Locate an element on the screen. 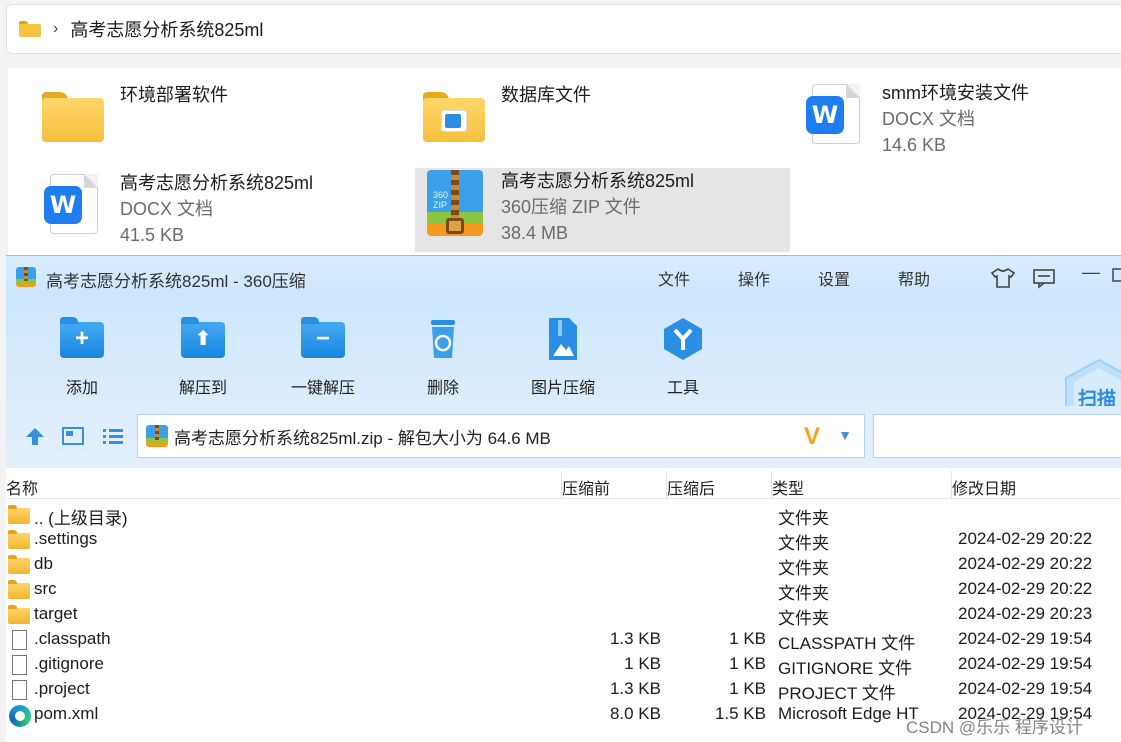 Image resolution: width=1121 pixels, height=742 pixels. menu-help: 帮助 is located at coordinates (914, 278).